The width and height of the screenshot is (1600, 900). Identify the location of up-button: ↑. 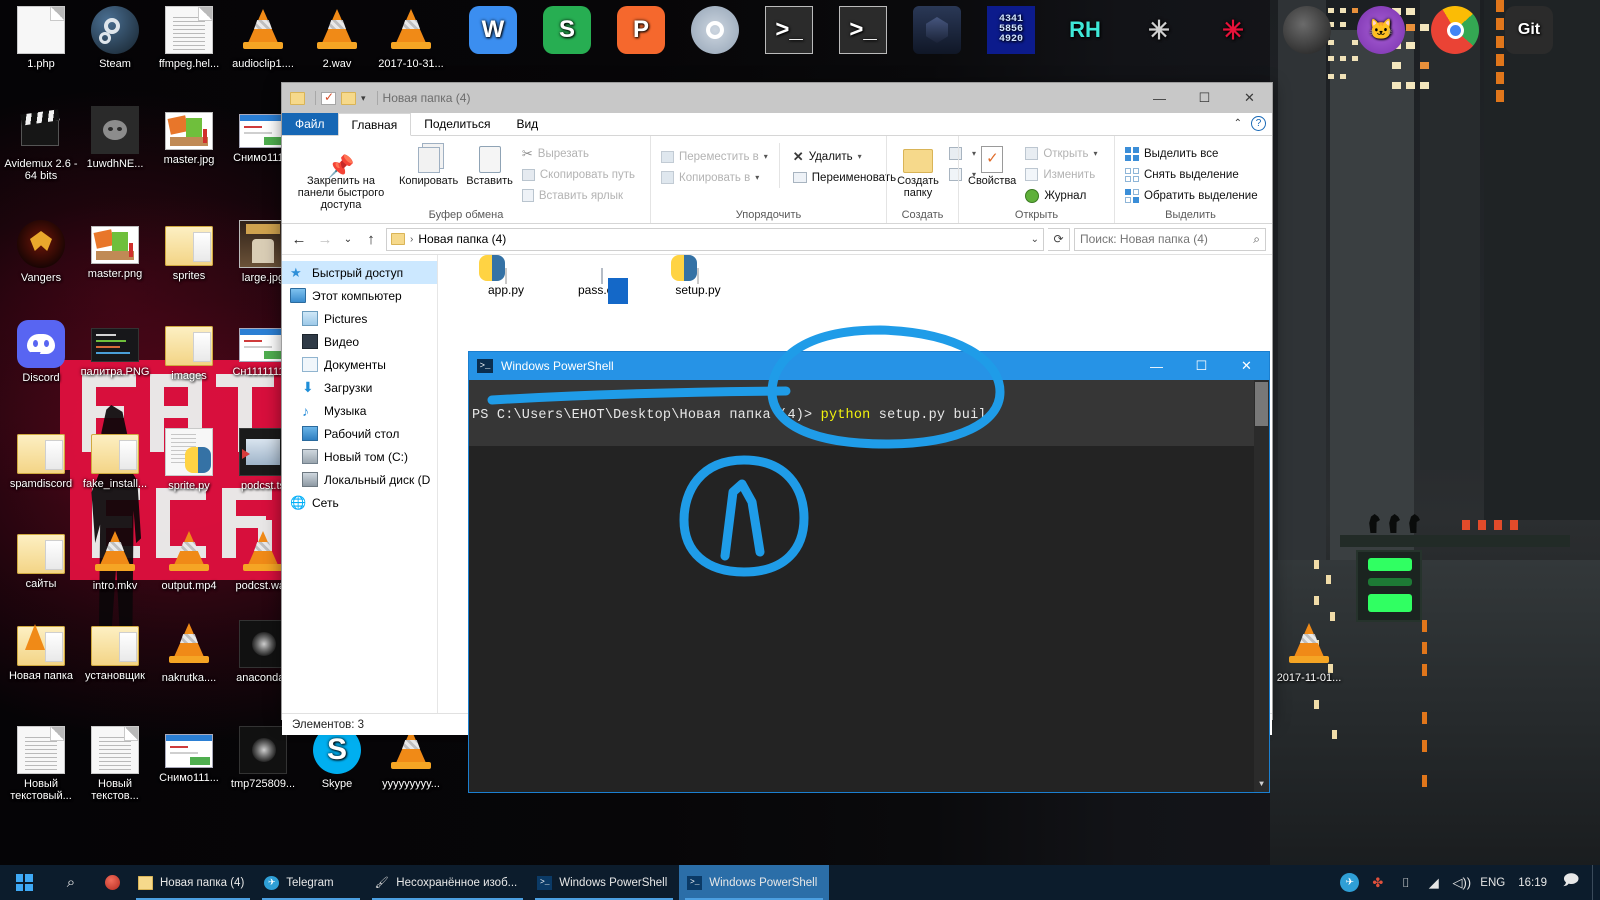
(371, 239).